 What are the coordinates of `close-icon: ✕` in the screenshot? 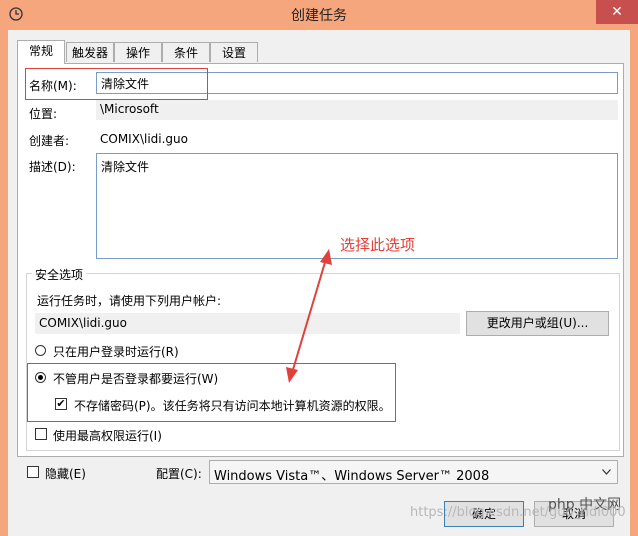 It's located at (617, 12).